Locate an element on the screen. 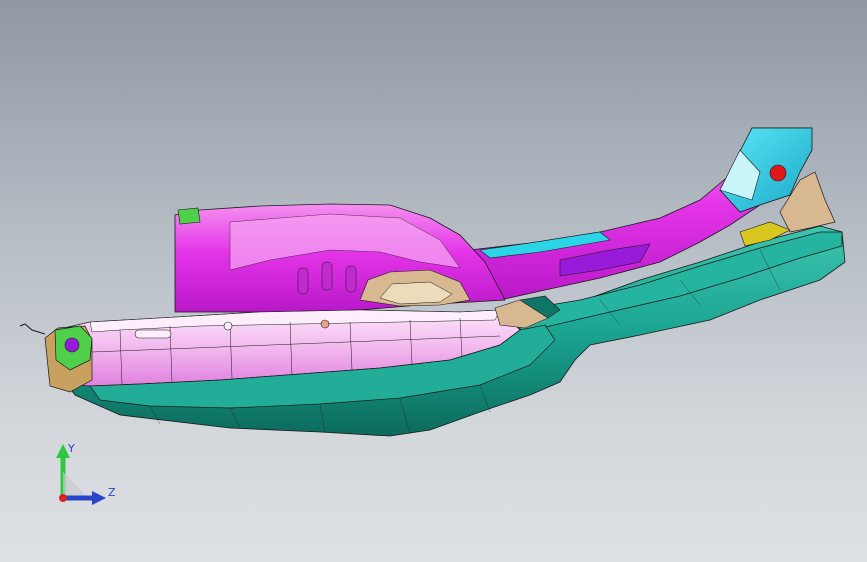 Image resolution: width=867 pixels, height=562 pixels. front-purple-hole is located at coordinates (72, 345).